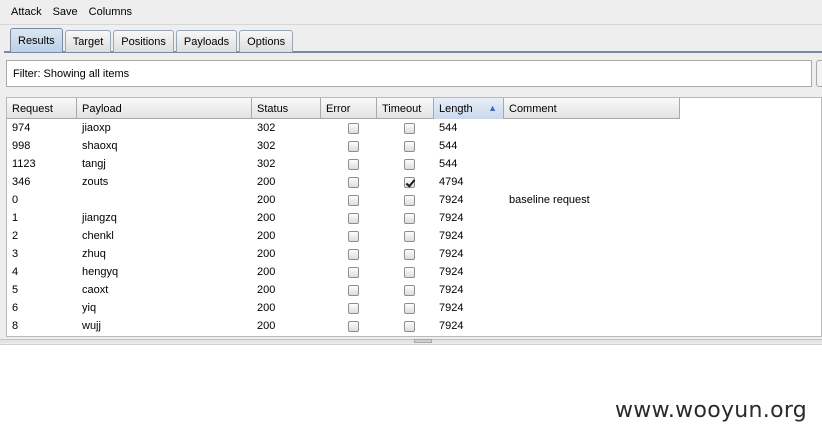 This screenshot has width=822, height=440. I want to click on cell-payload: zhuq, so click(94, 254).